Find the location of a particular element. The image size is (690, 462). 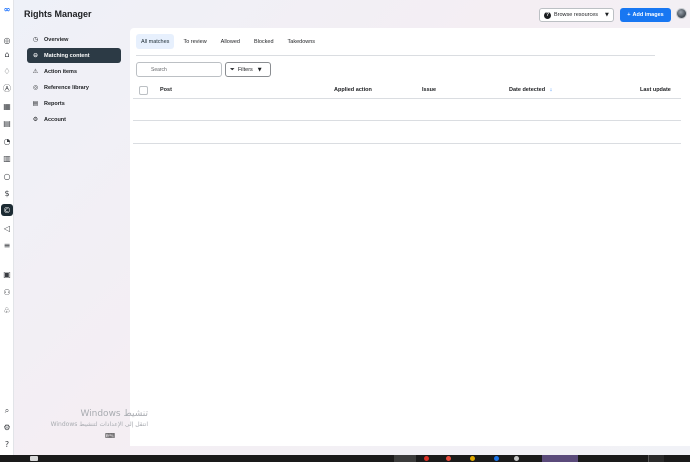

sidebar-item-label: Action items is located at coordinates (61, 71).